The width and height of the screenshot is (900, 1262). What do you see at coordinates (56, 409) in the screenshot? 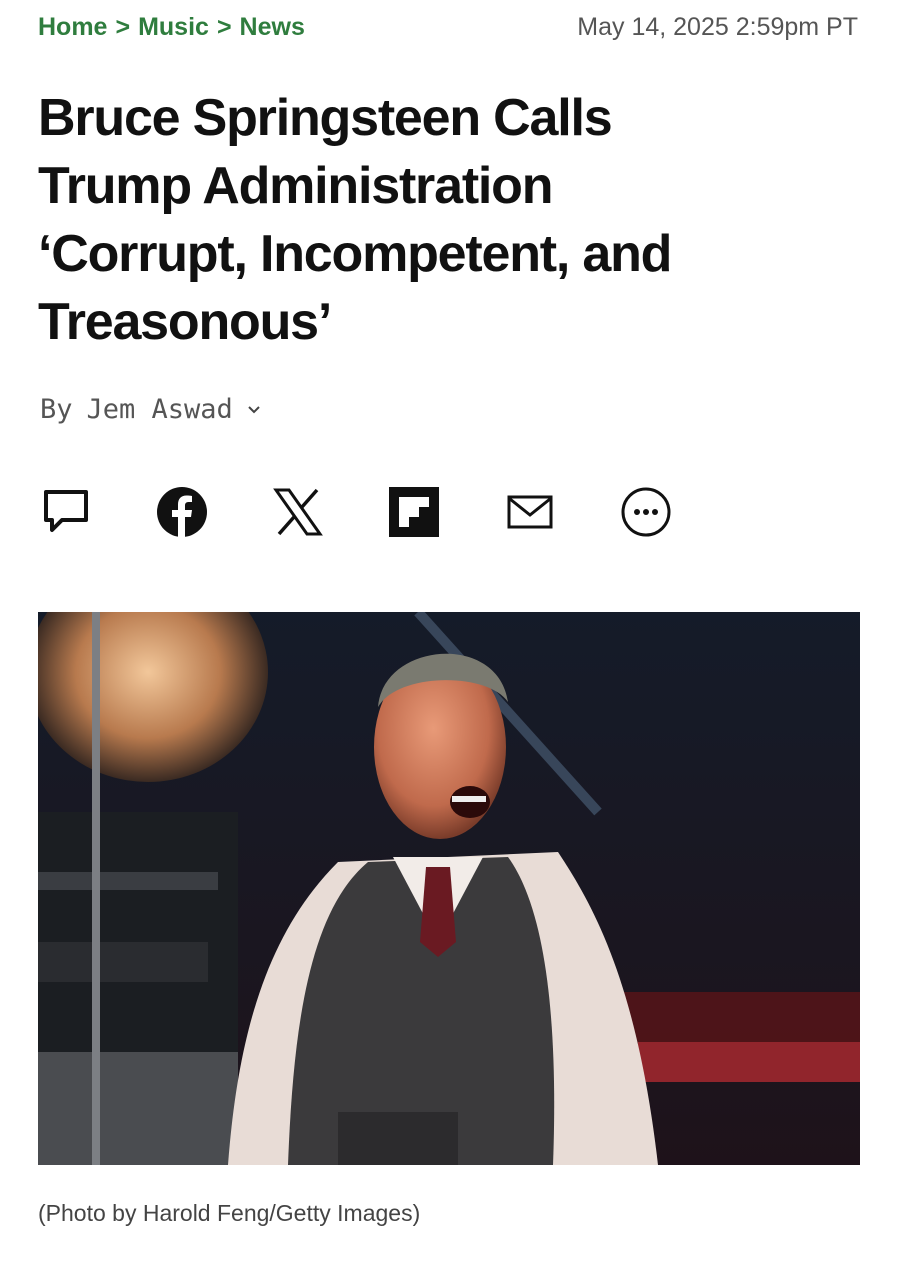
I see `byline-prefix: By` at bounding box center [56, 409].